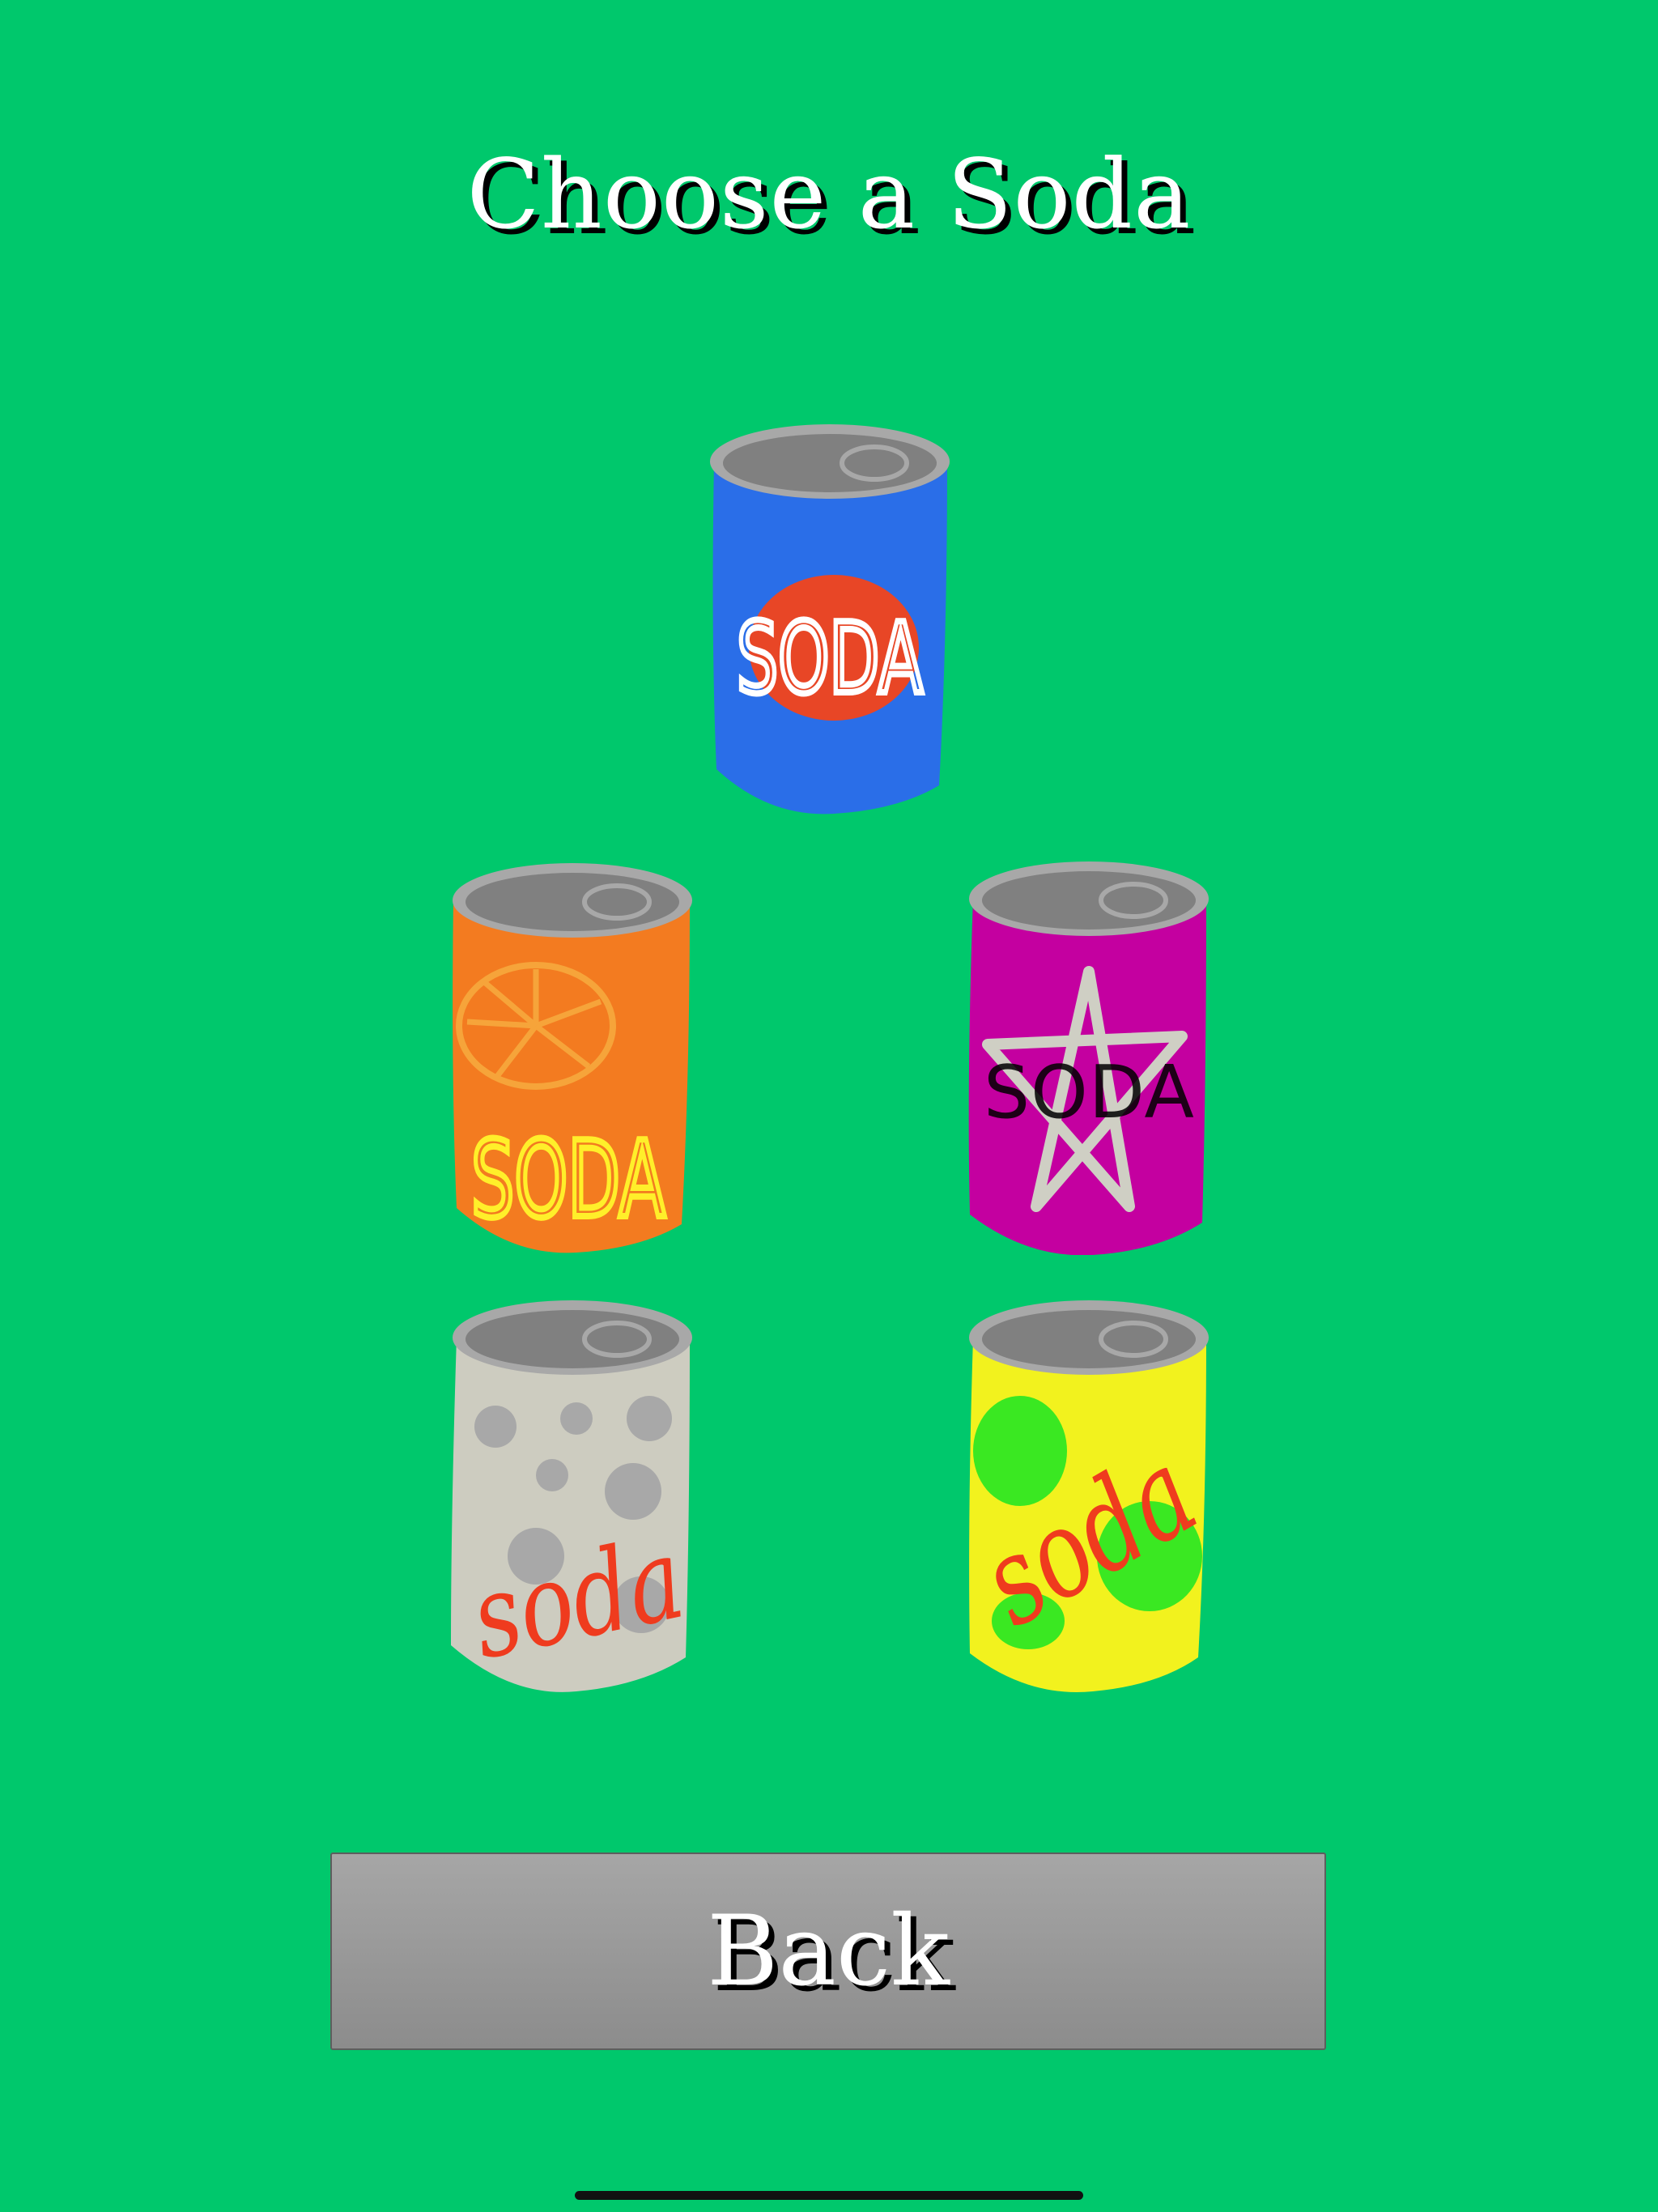  What do you see at coordinates (1088, 1497) in the screenshot?
I see `lemon-lime-soda-can-icon: soda` at bounding box center [1088, 1497].